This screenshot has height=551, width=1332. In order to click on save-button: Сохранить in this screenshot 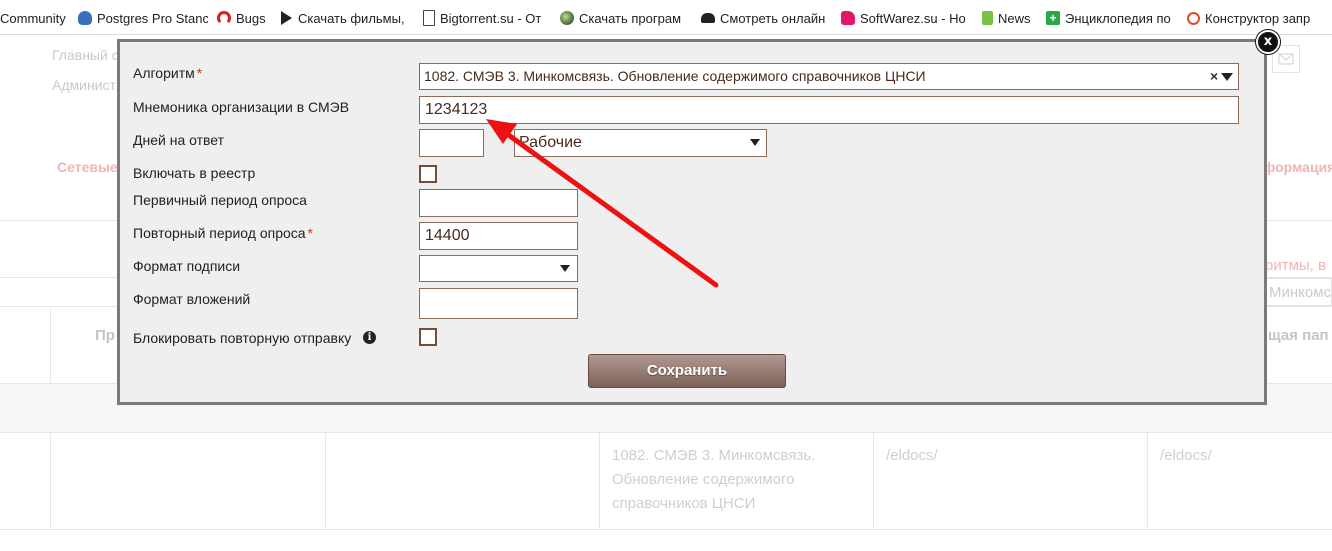, I will do `click(687, 371)`.